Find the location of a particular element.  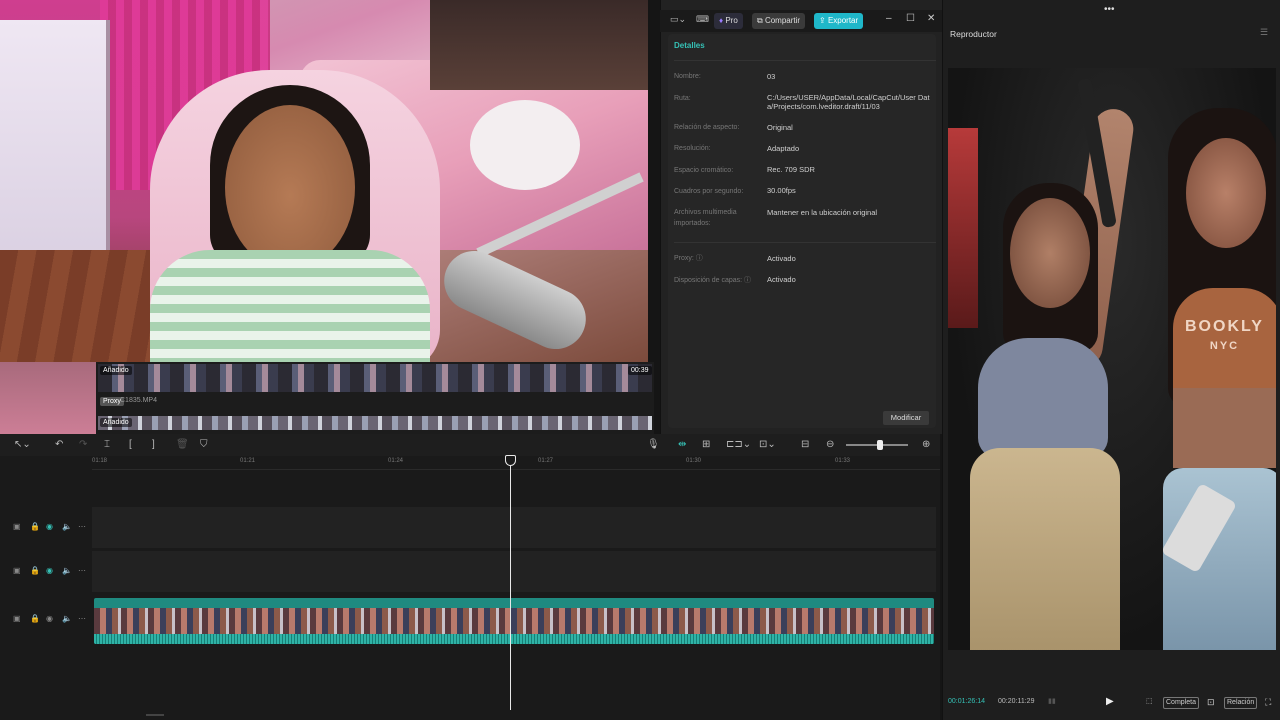

trim-left-icon: [ is located at coordinates (130, 445).